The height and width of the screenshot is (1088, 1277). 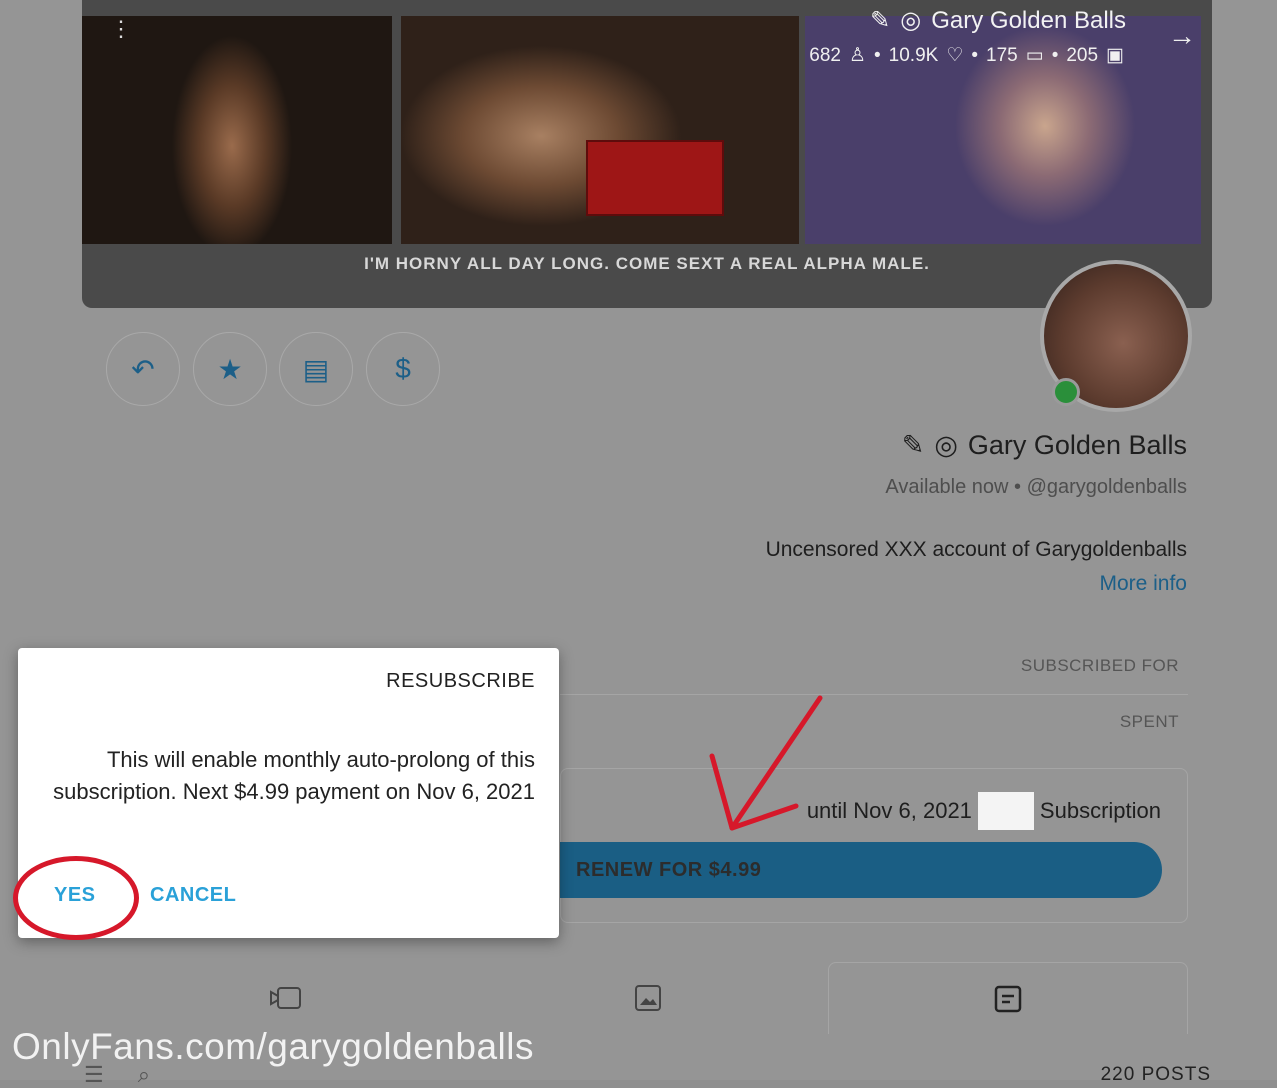 I want to click on more-info-link: More info, so click(x=1143, y=584).